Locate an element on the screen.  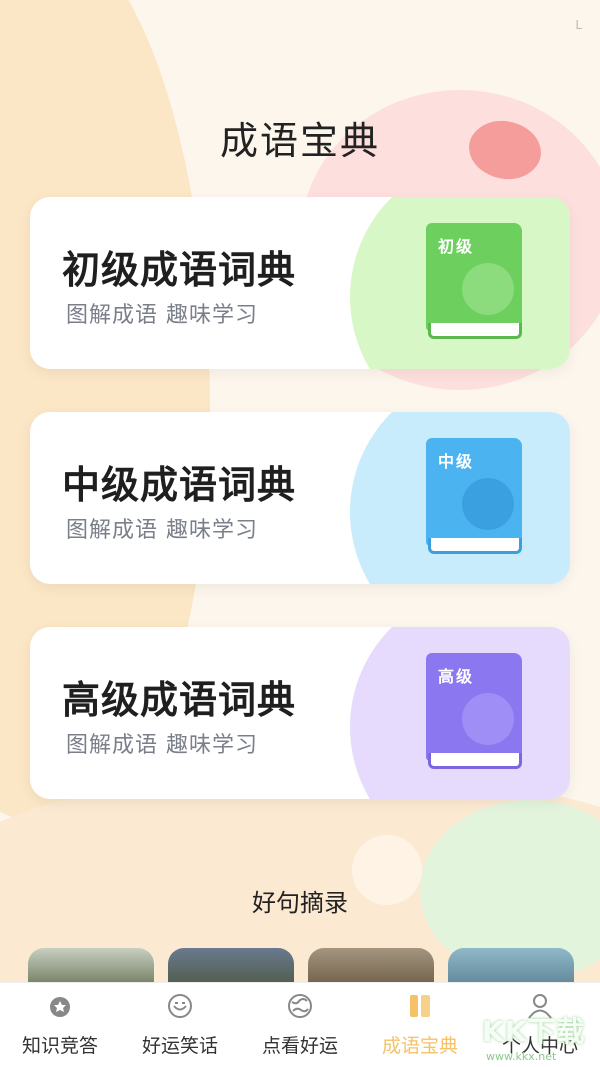
compass-icon is located at coordinates (488, 289).